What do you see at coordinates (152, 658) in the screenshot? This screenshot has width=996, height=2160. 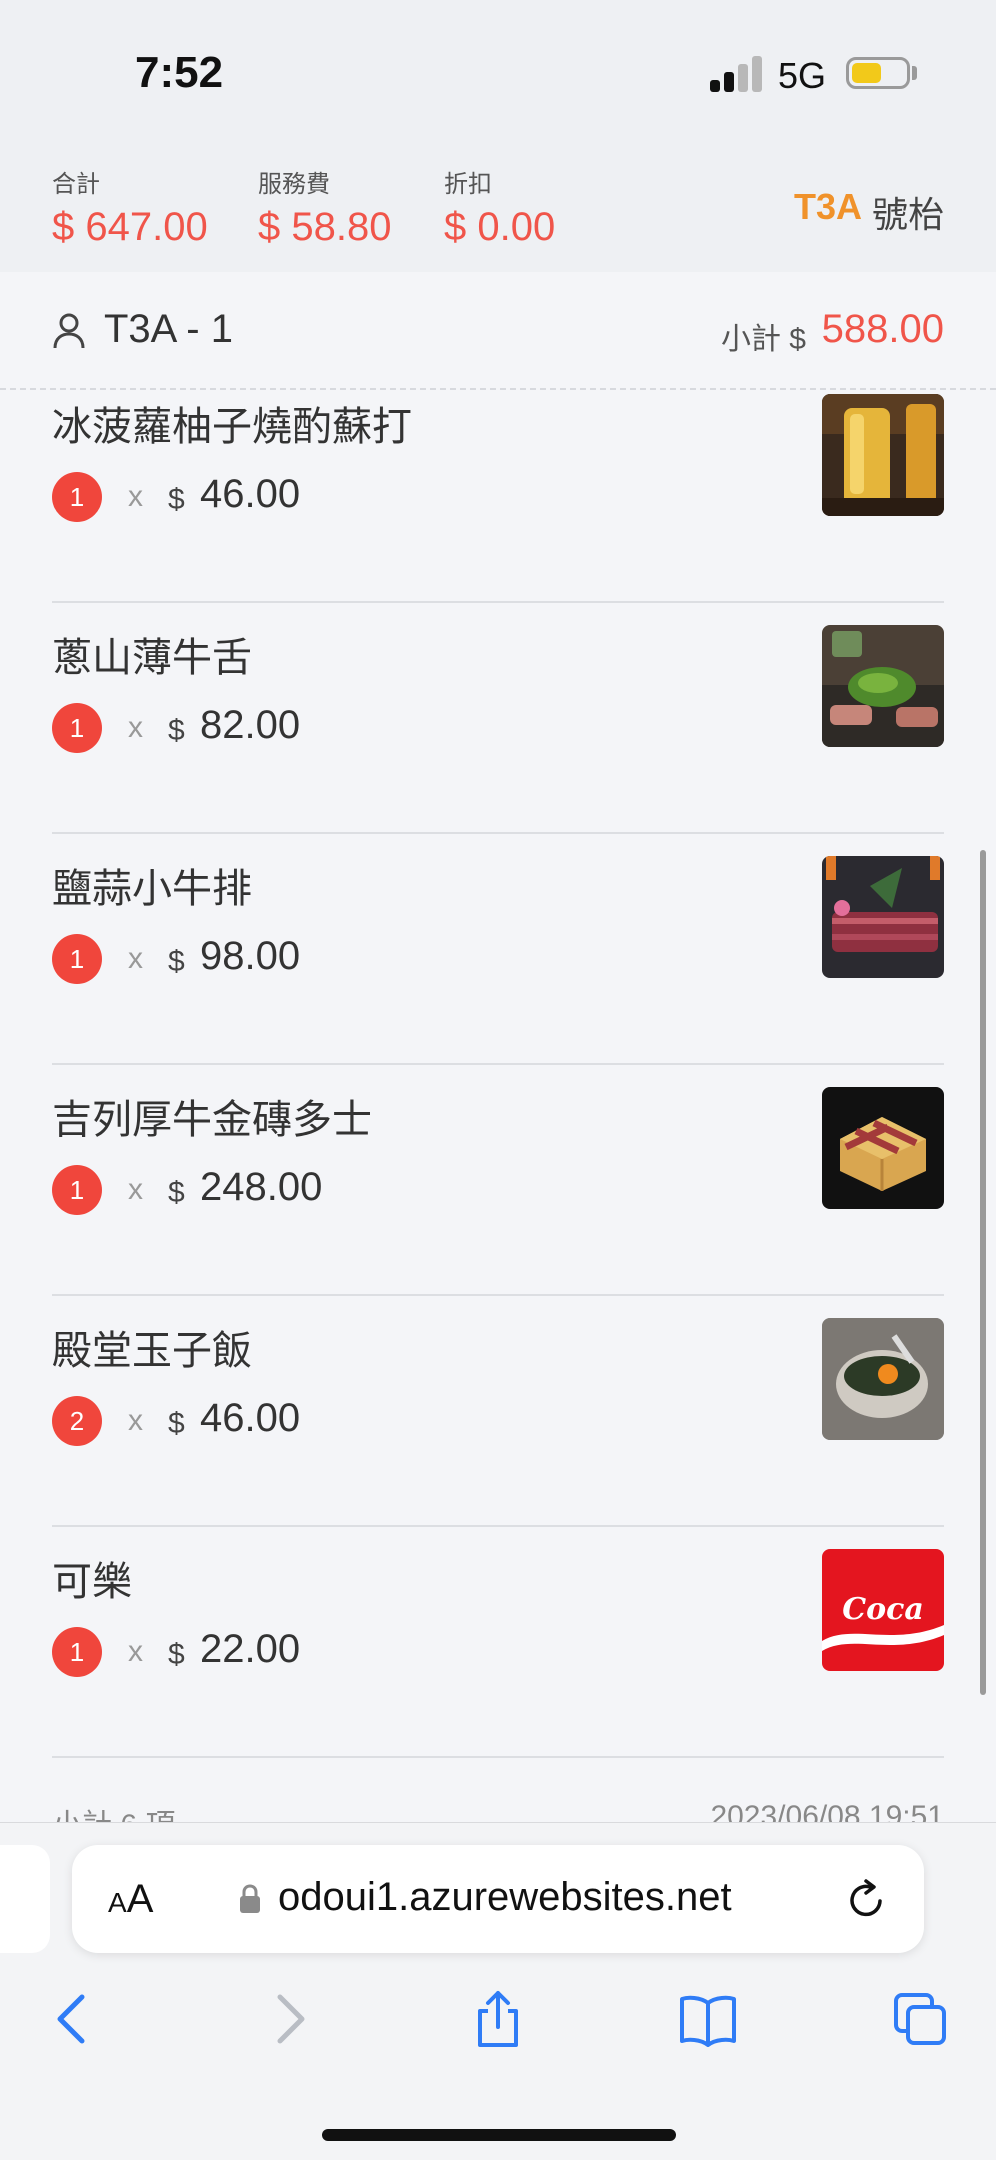 I see `item-name: 蔥山薄牛舌` at bounding box center [152, 658].